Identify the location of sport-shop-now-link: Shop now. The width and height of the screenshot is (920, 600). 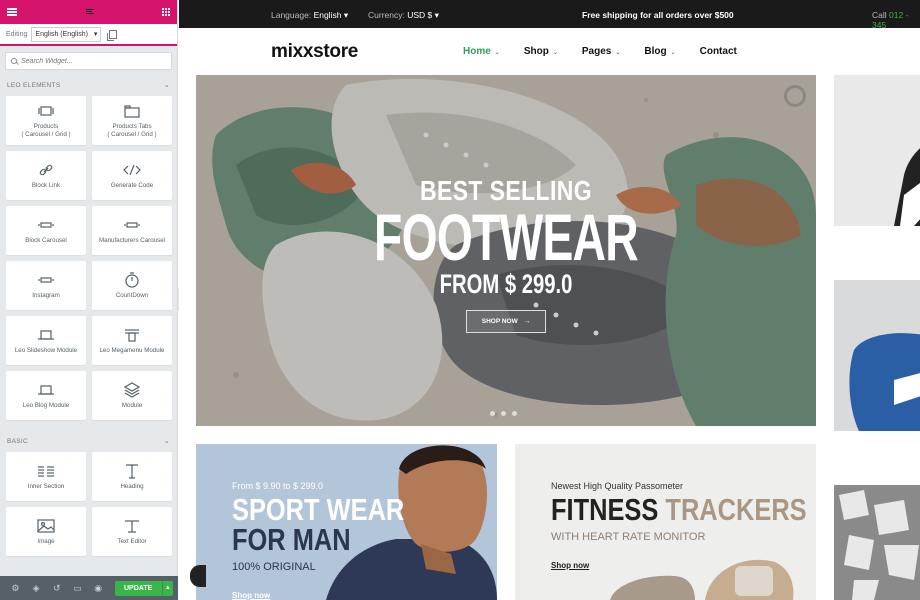
(251, 595).